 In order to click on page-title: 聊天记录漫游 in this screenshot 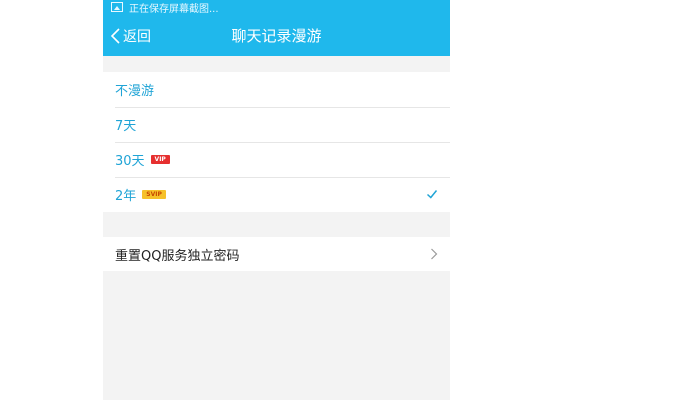, I will do `click(276, 36)`.